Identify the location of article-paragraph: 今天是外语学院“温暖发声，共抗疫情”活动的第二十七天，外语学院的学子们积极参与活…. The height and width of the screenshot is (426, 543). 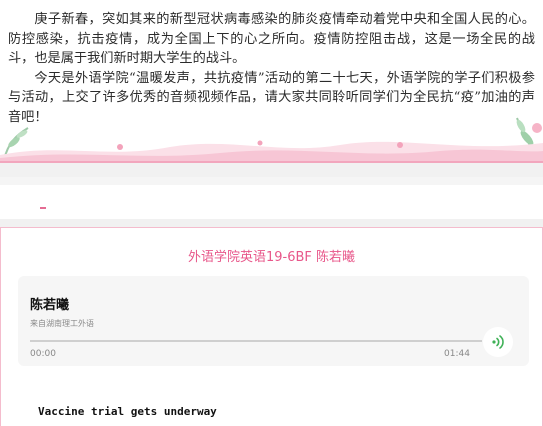
(271, 97).